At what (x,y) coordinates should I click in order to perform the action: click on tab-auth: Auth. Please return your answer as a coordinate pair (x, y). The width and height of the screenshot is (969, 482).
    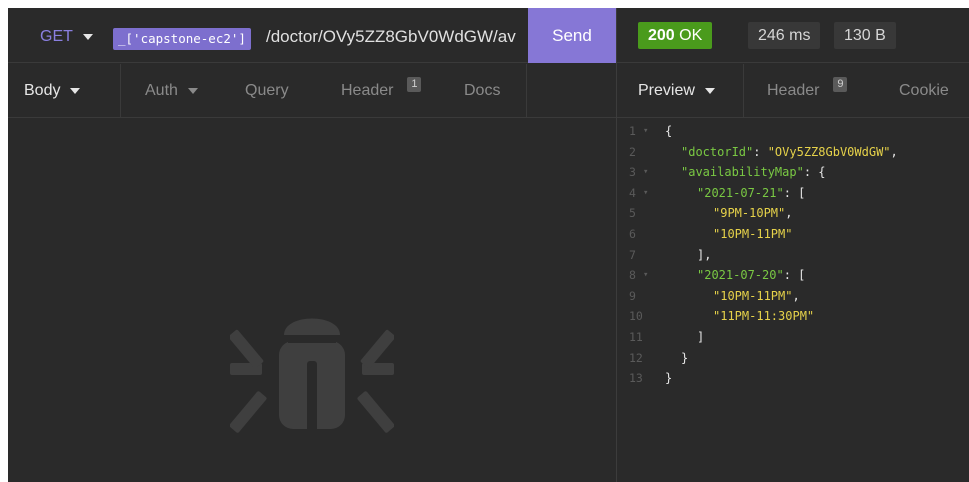
    Looking at the image, I should click on (171, 91).